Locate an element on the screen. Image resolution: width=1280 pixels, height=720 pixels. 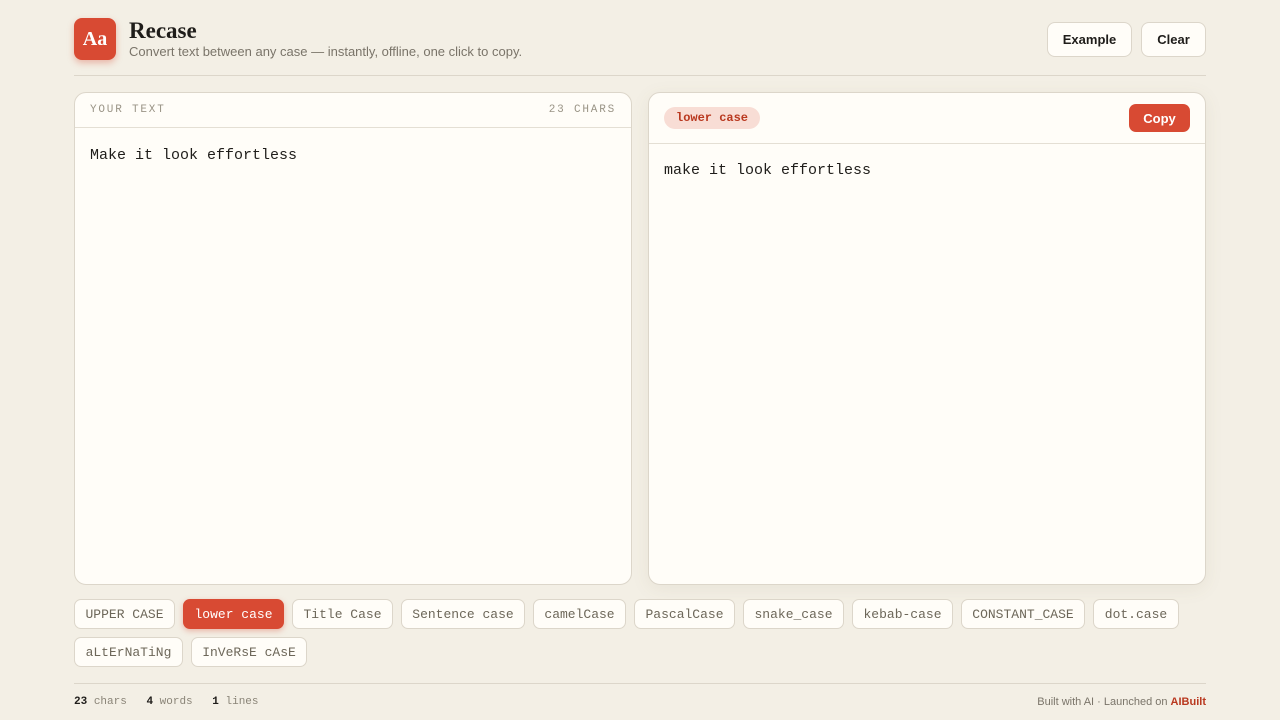
credit-text: Built with AI · Launched on is located at coordinates (1102, 702).